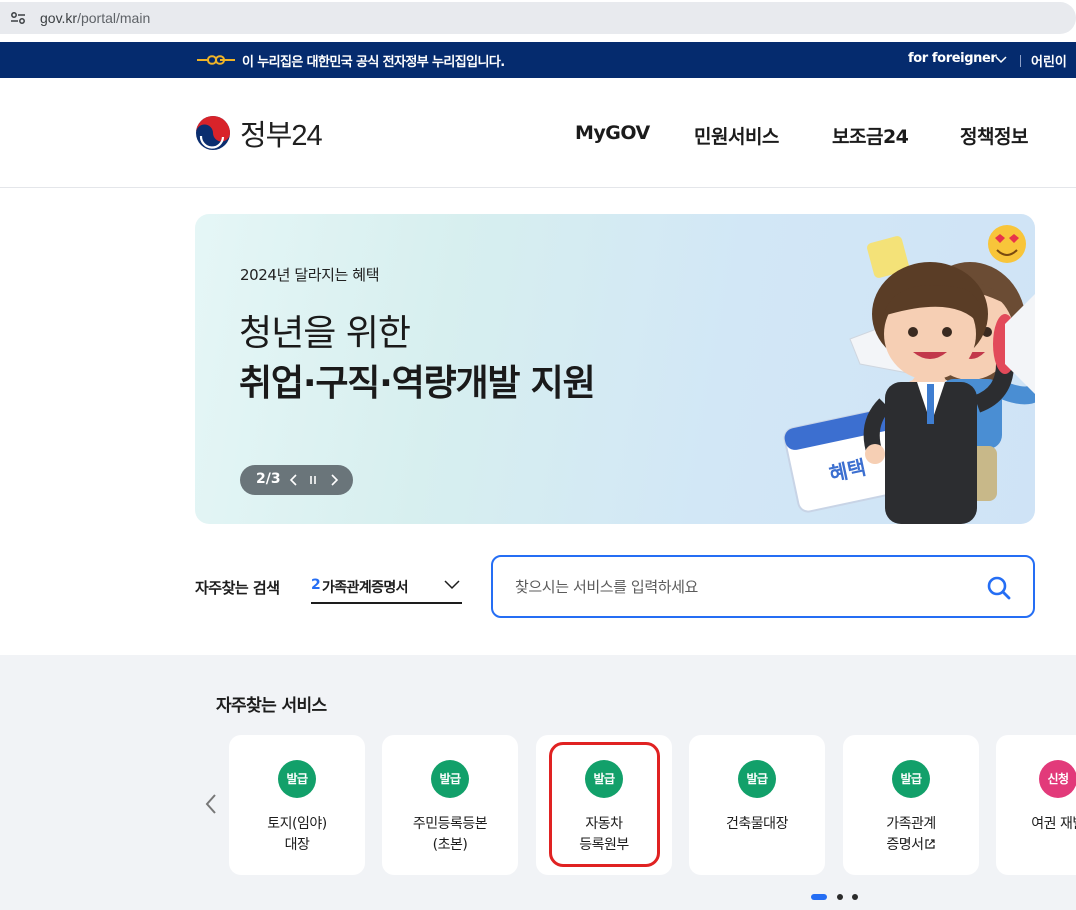  I want to click on logo-text: 정부24, so click(281, 133).